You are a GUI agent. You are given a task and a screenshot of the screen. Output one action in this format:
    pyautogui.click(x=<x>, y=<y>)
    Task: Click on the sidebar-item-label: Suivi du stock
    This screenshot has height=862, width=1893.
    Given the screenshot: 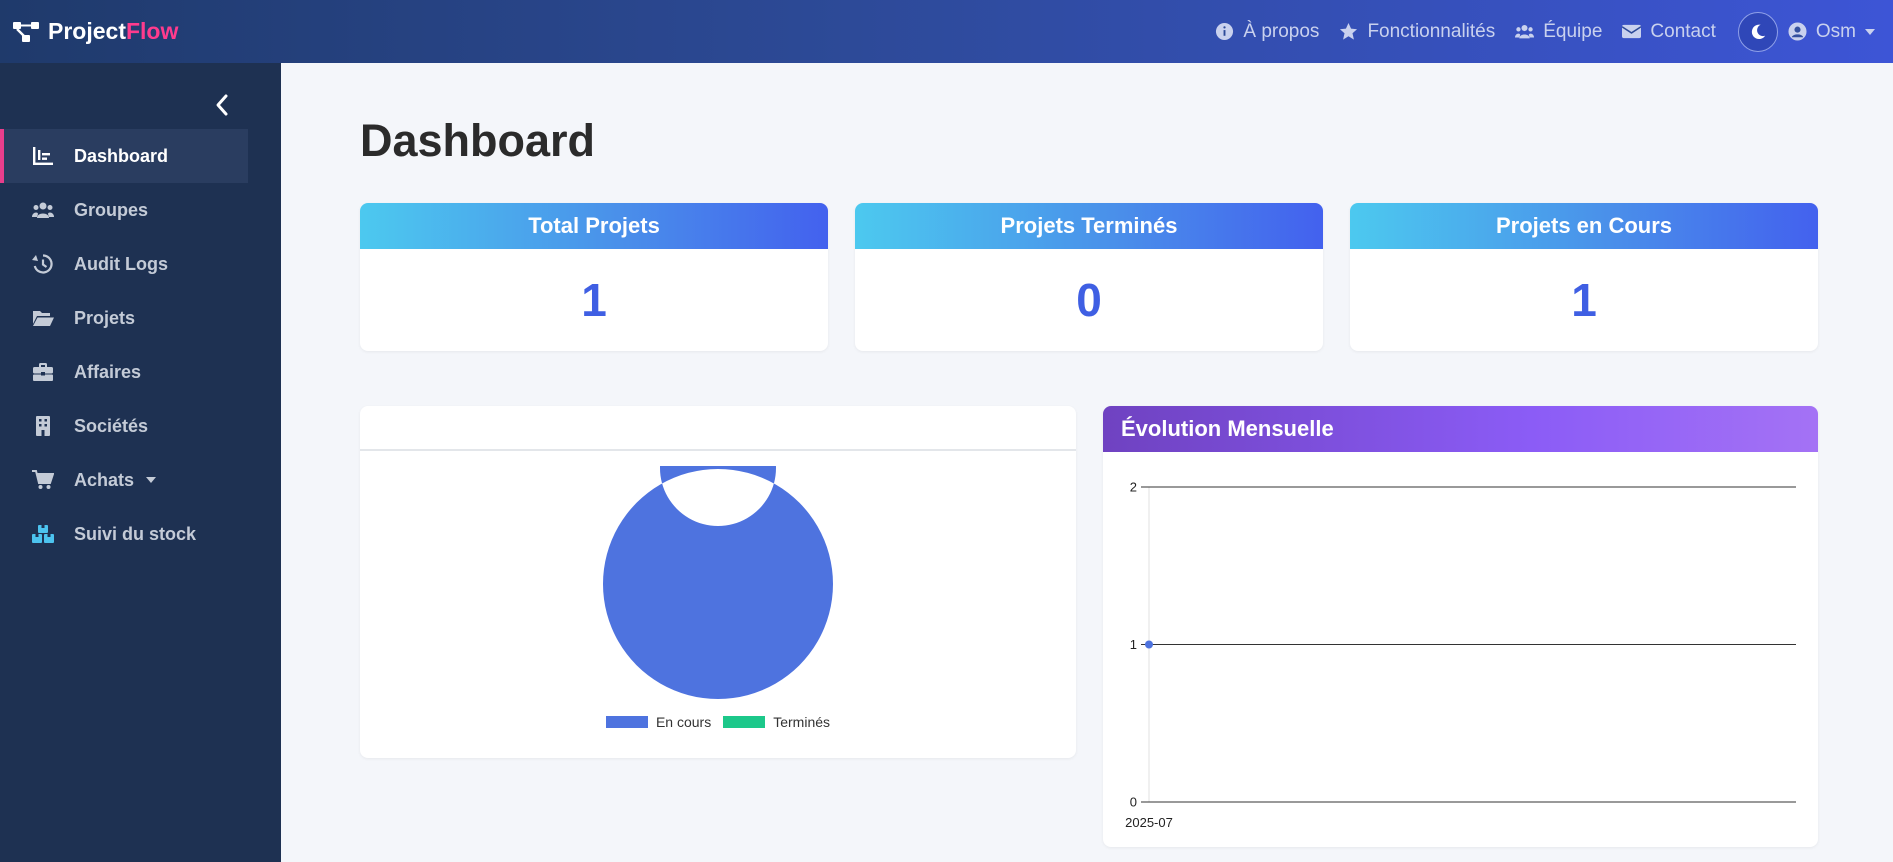 What is the action you would take?
    pyautogui.click(x=135, y=533)
    